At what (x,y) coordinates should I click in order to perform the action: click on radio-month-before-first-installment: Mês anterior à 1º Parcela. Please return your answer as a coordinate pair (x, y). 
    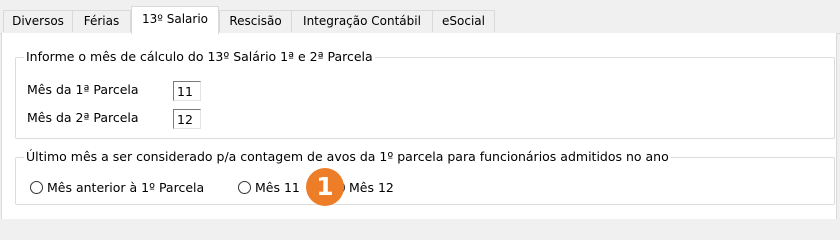
    Looking at the image, I should click on (117, 187).